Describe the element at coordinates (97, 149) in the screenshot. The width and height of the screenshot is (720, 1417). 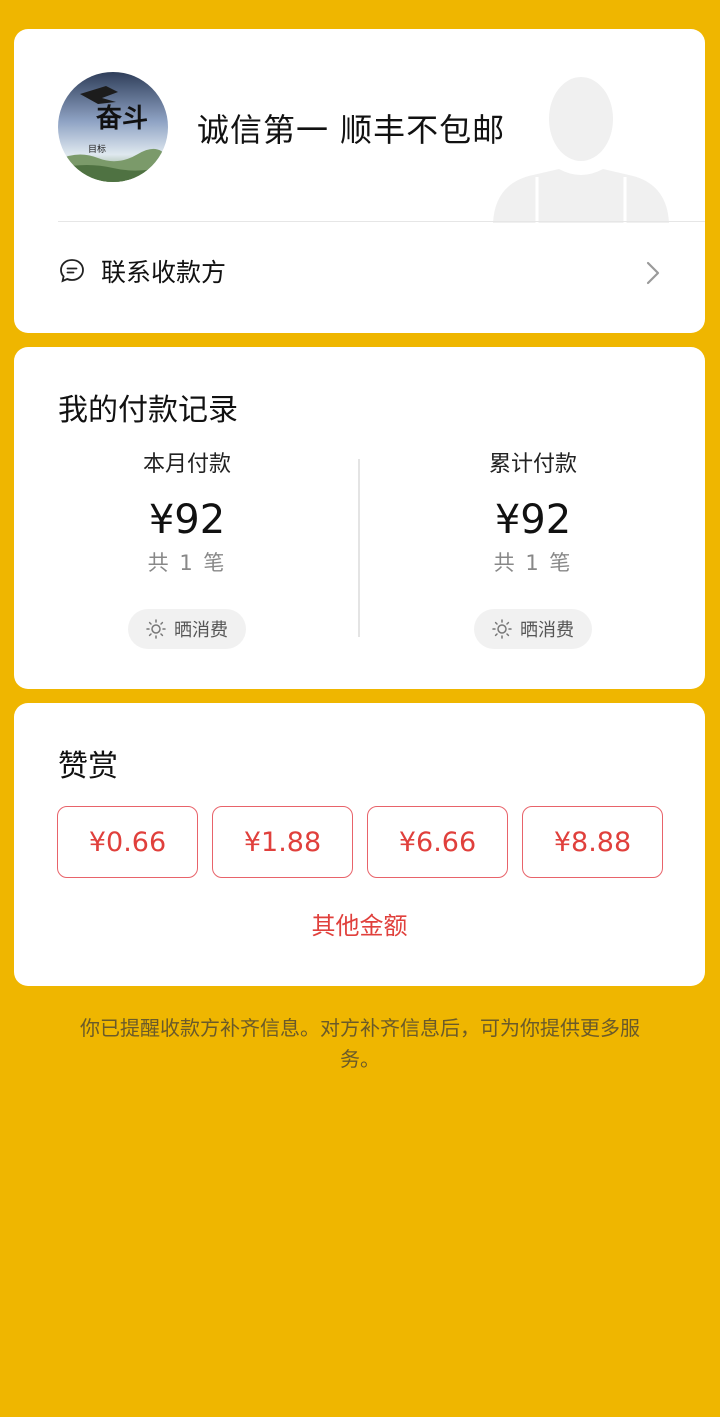
I see `avatar-caption-text: 目标` at that location.